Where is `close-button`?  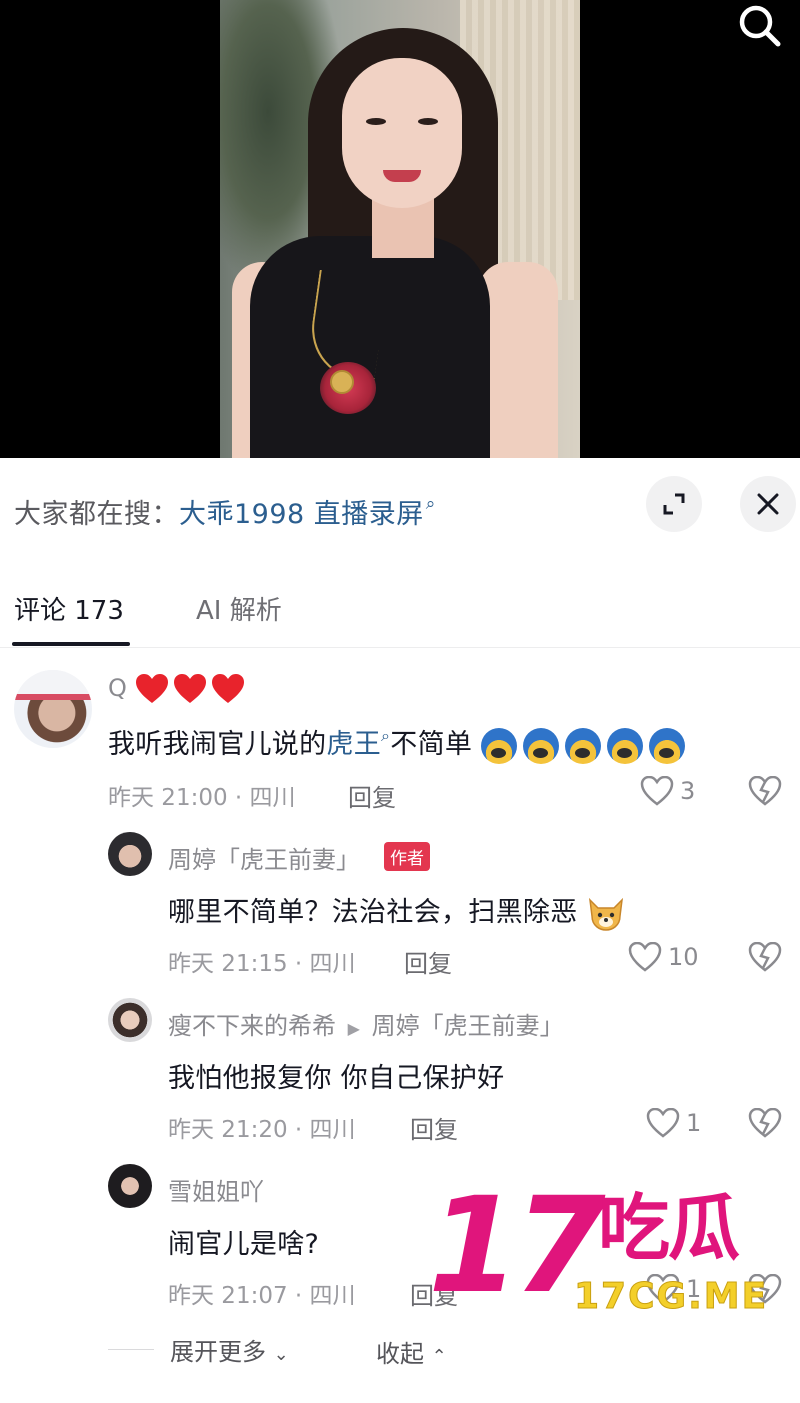
close-button is located at coordinates (768, 504).